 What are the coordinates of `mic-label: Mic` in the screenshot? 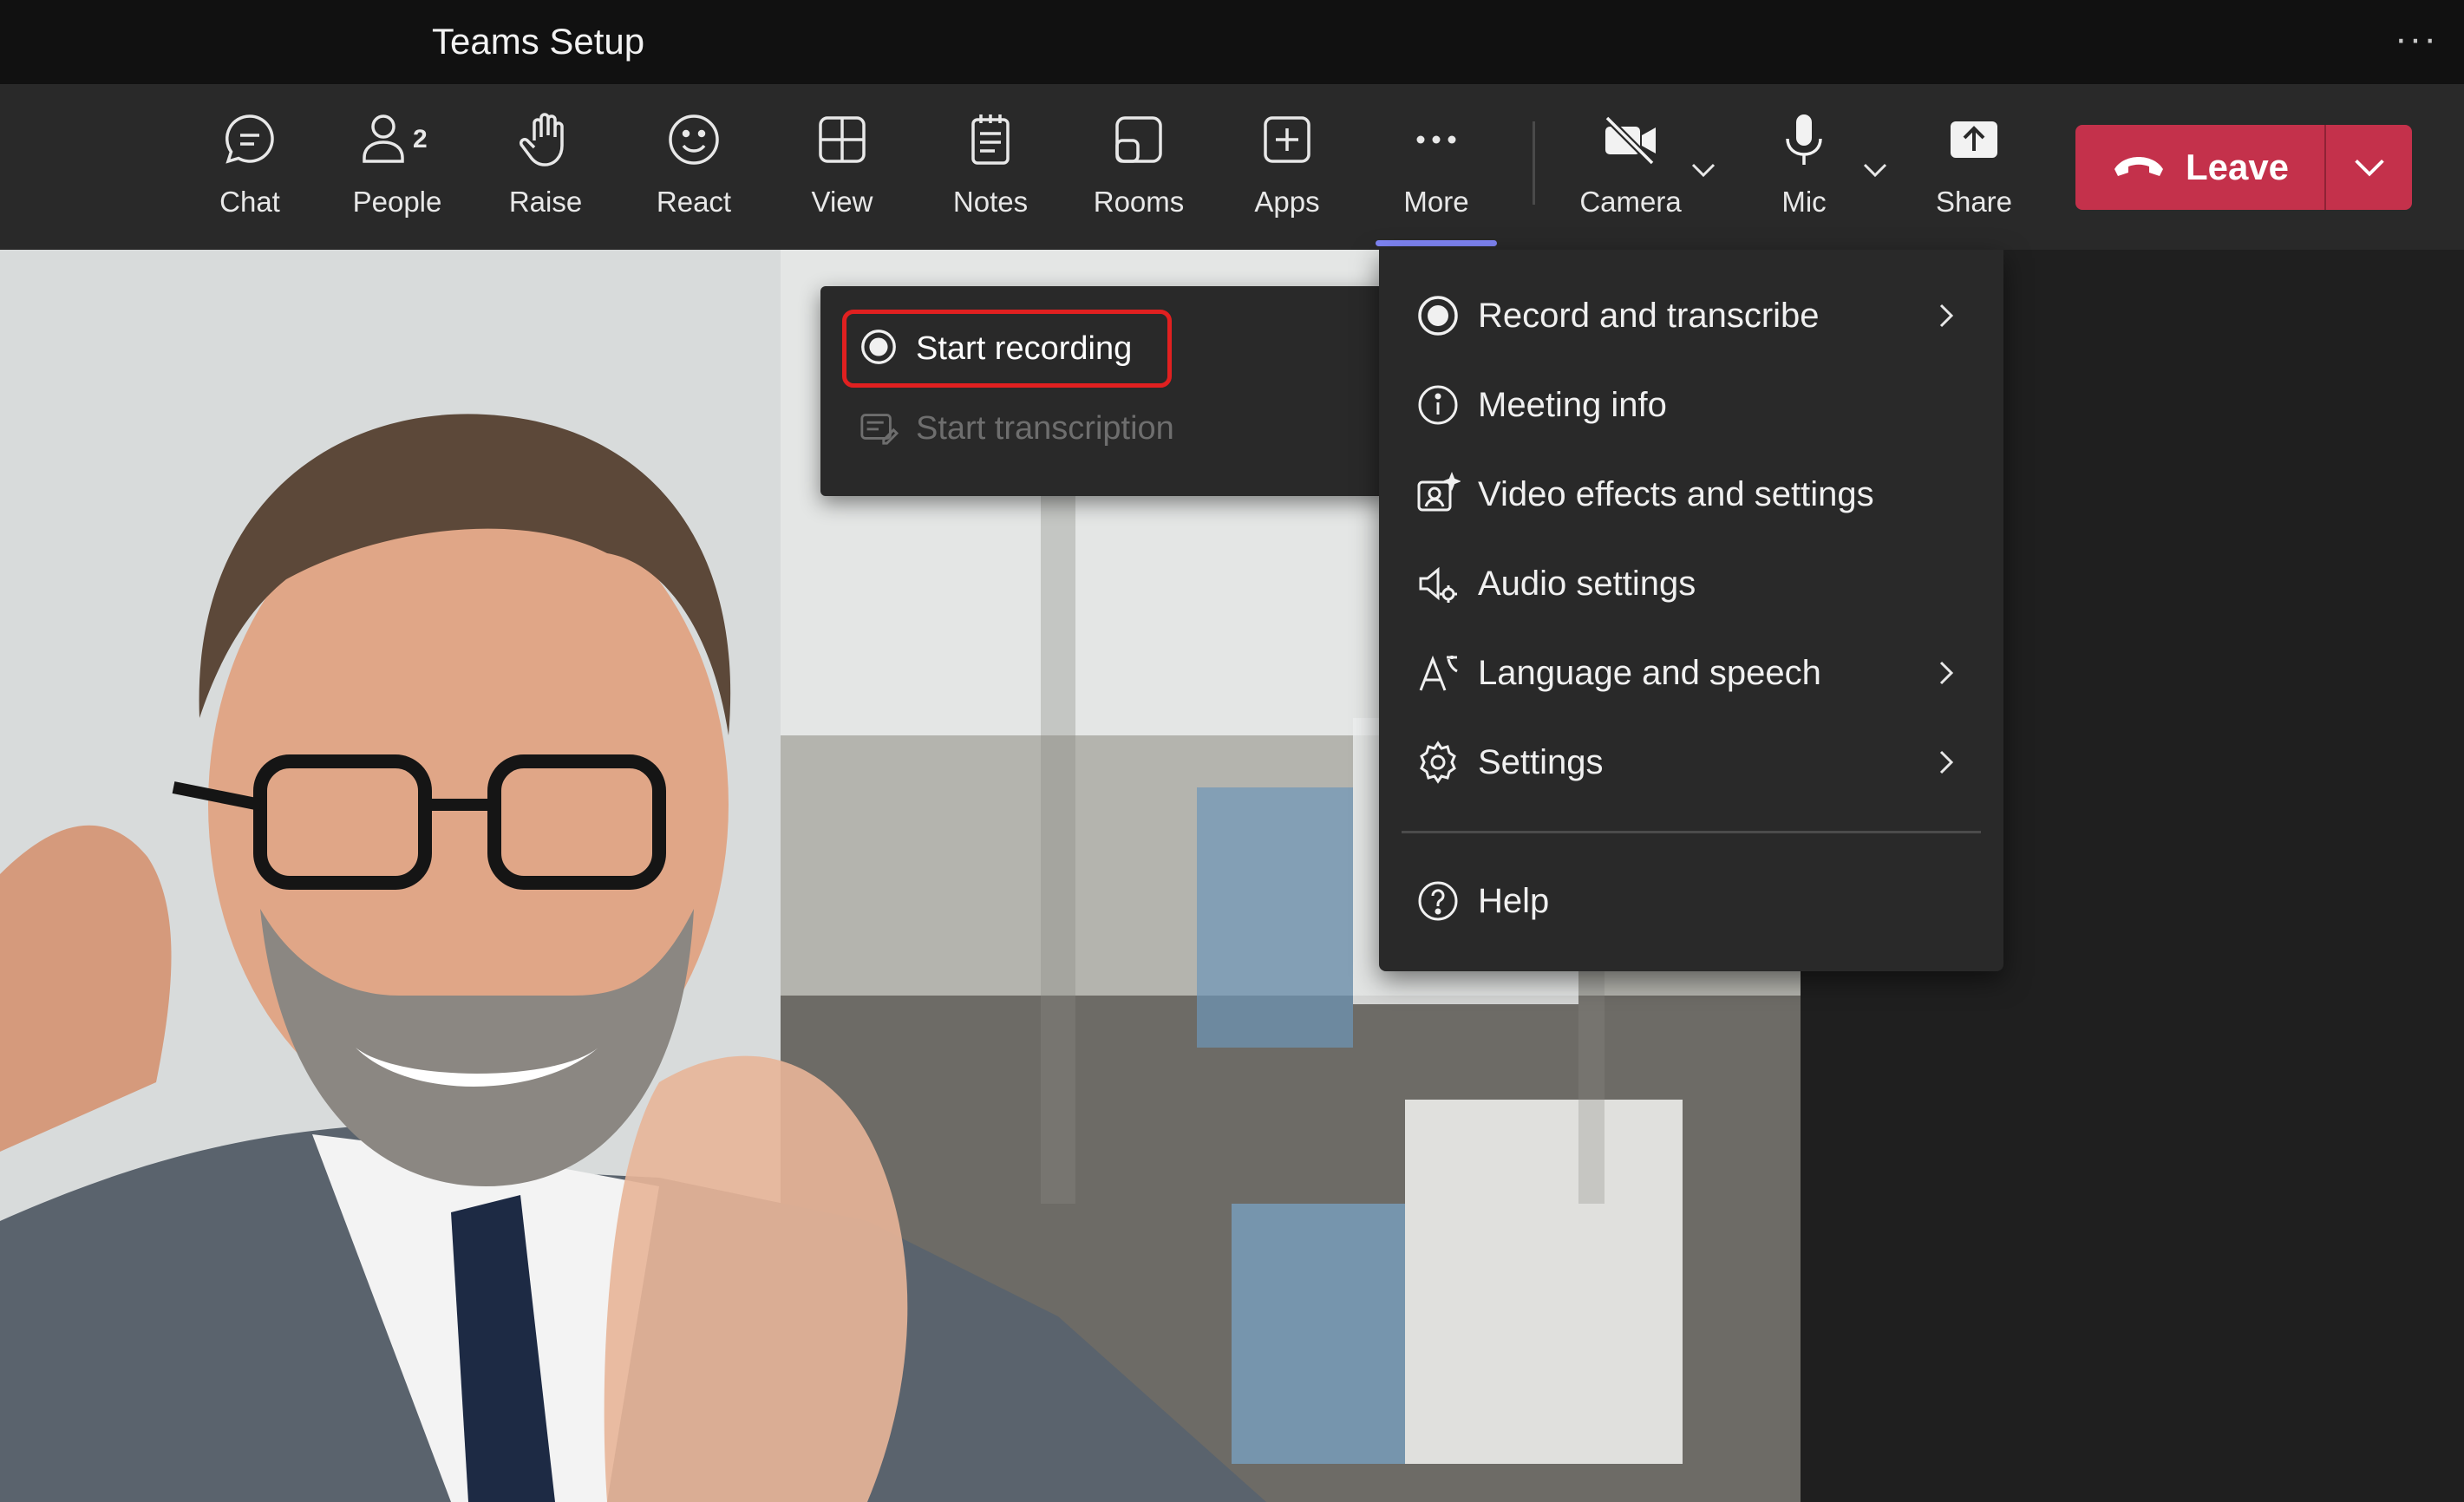 It's located at (1804, 202).